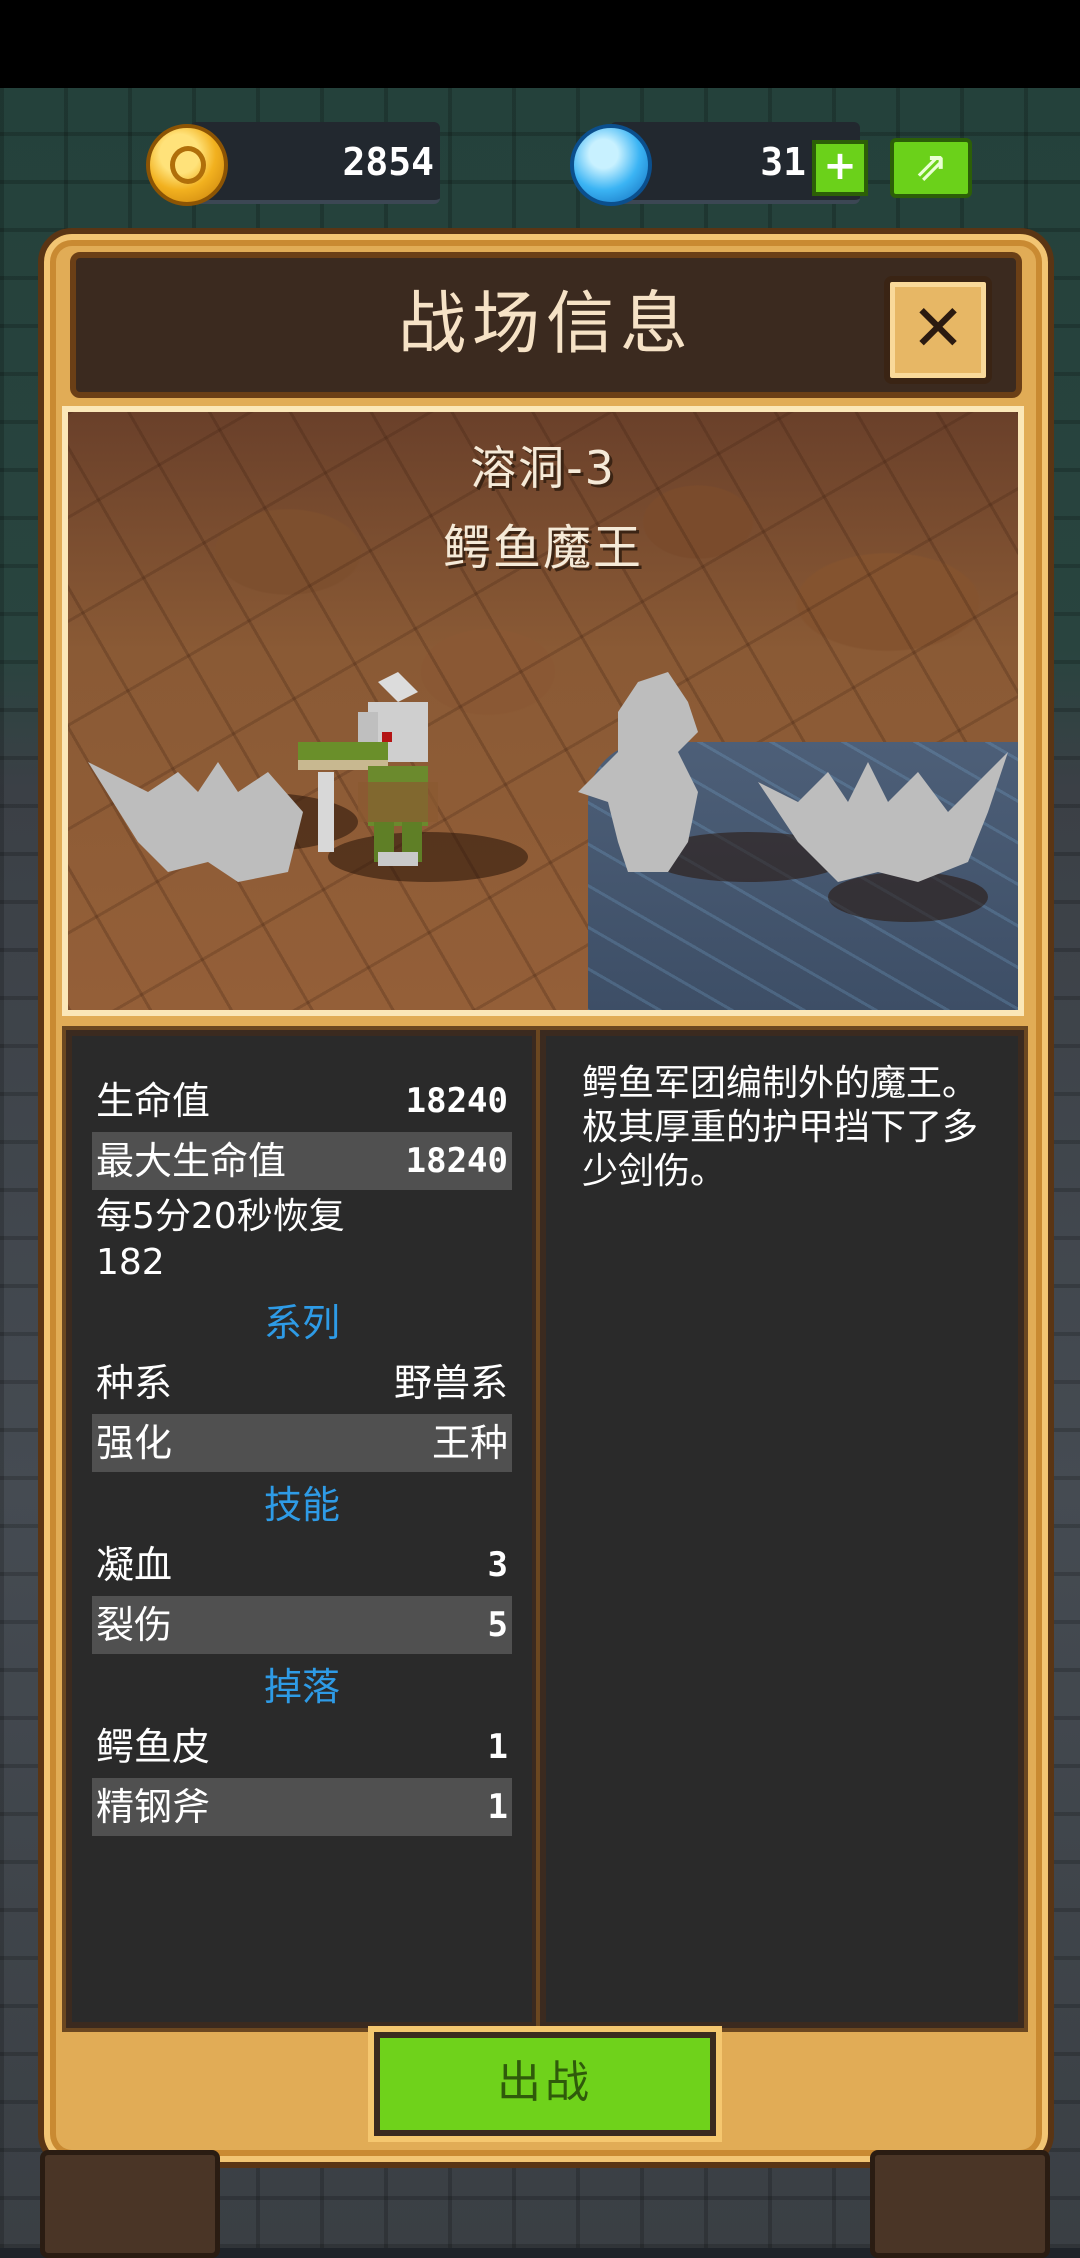  I want to click on regen-text: 每5分20秒恢复 182, so click(301, 1240).